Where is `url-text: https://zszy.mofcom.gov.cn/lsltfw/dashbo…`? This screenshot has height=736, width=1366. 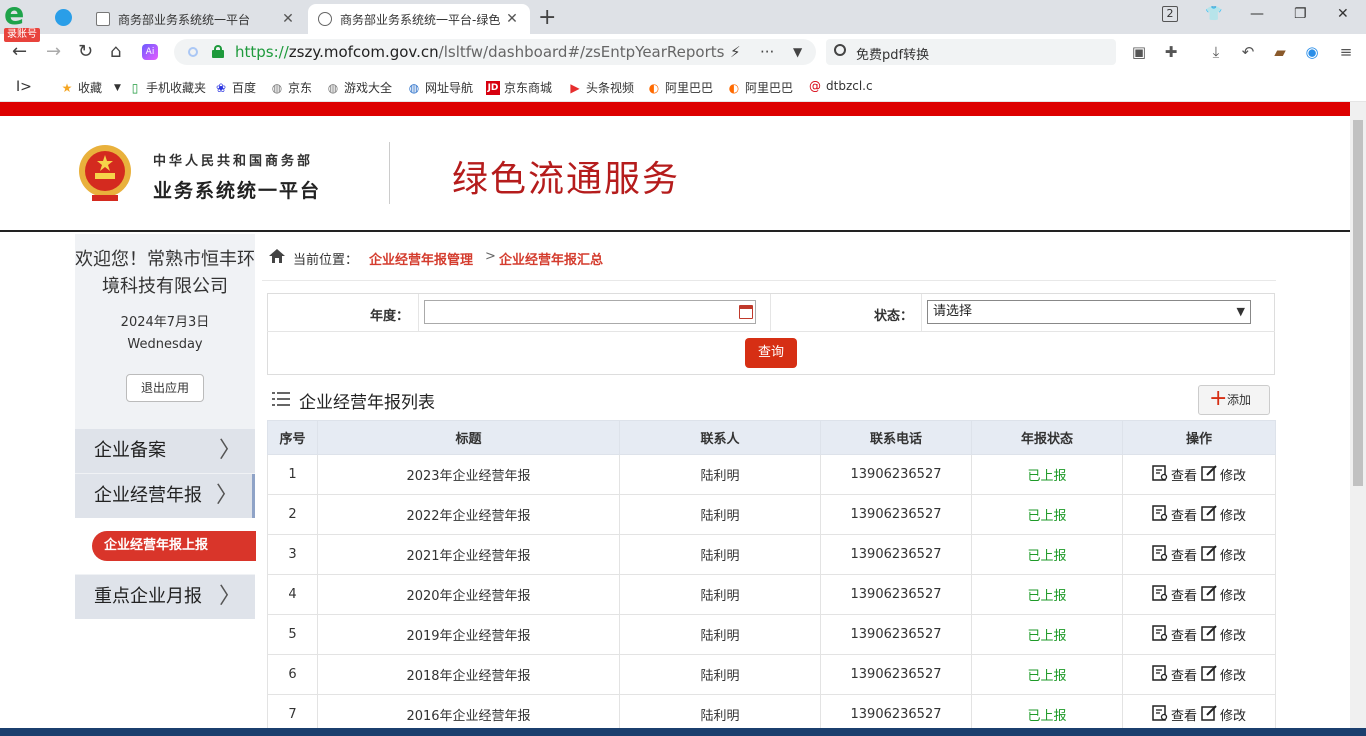 url-text: https://zszy.mofcom.gov.cn/lsltfw/dashbo… is located at coordinates (479, 52).